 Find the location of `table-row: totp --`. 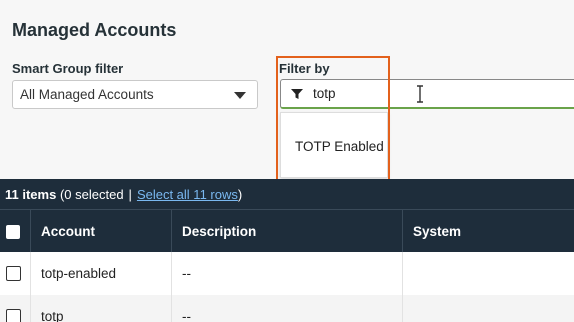

table-row: totp -- is located at coordinates (287, 308).